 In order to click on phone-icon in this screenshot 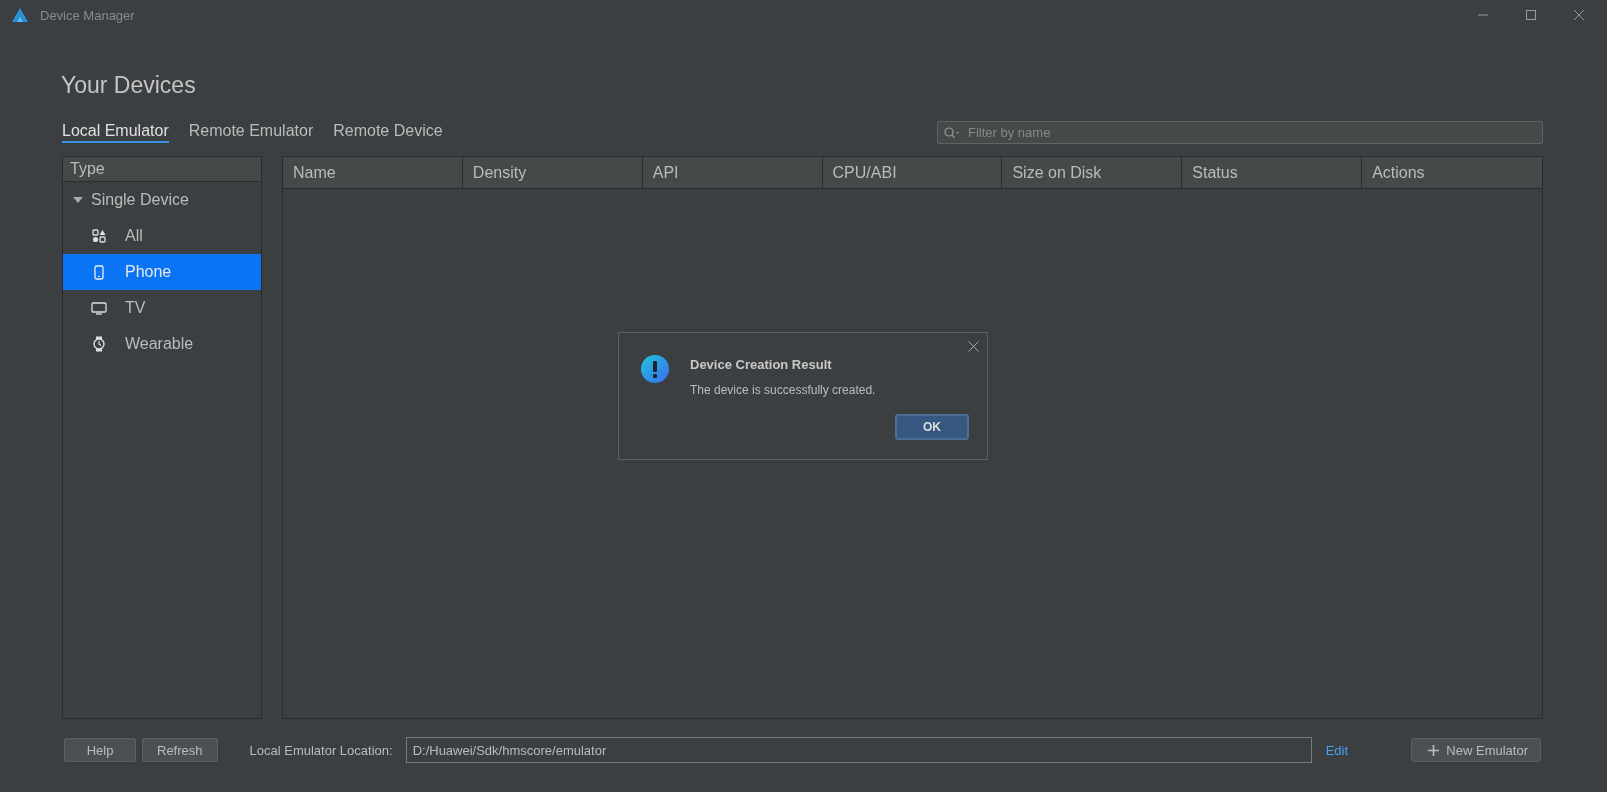, I will do `click(99, 272)`.